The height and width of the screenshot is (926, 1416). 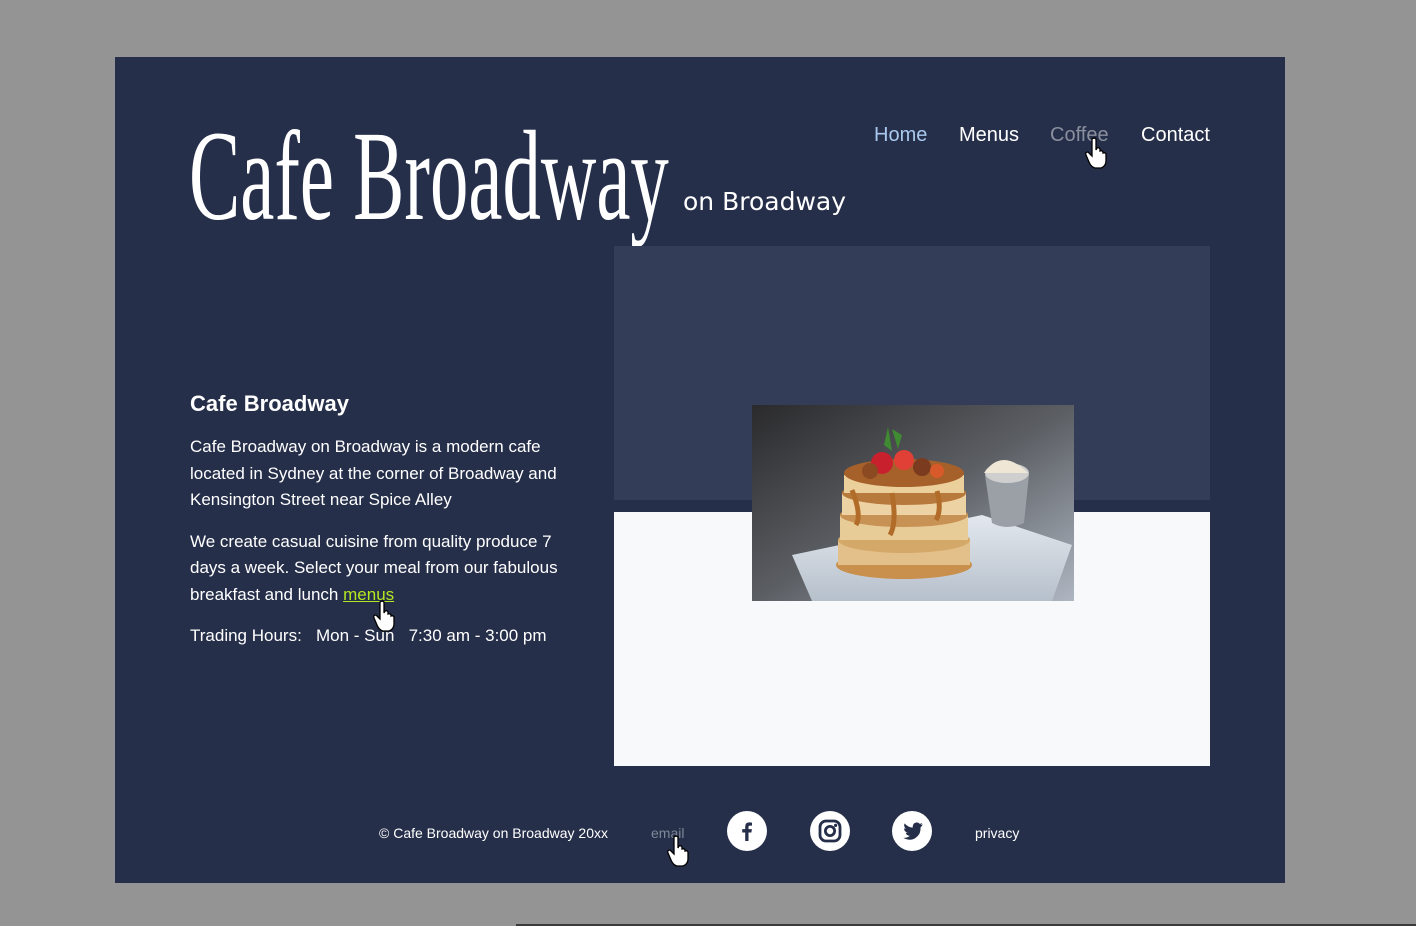 What do you see at coordinates (900, 135) in the screenshot?
I see `nav-home: Home` at bounding box center [900, 135].